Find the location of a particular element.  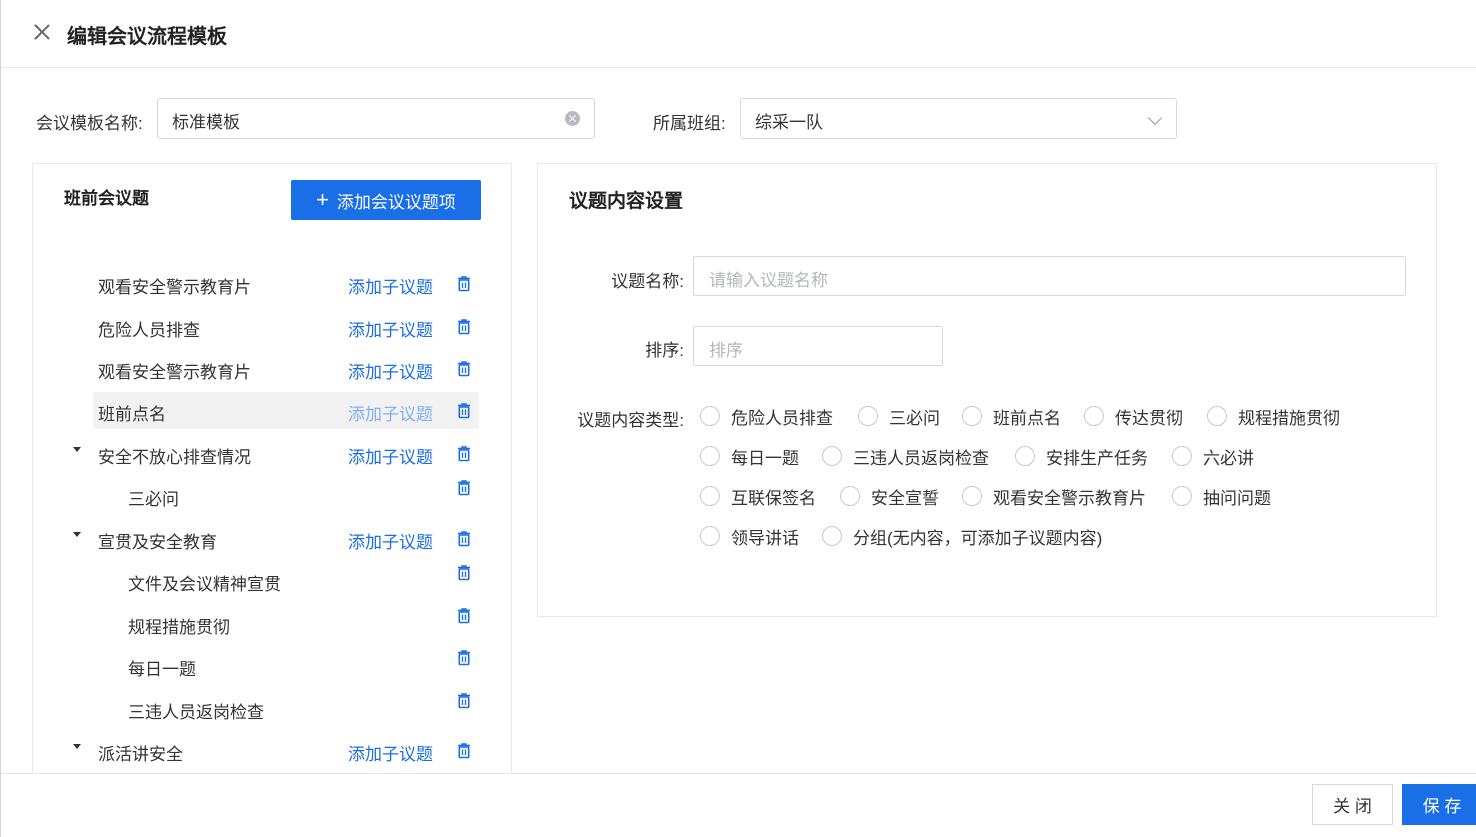

content-type-radio: 安全宣誓 is located at coordinates (889, 496).